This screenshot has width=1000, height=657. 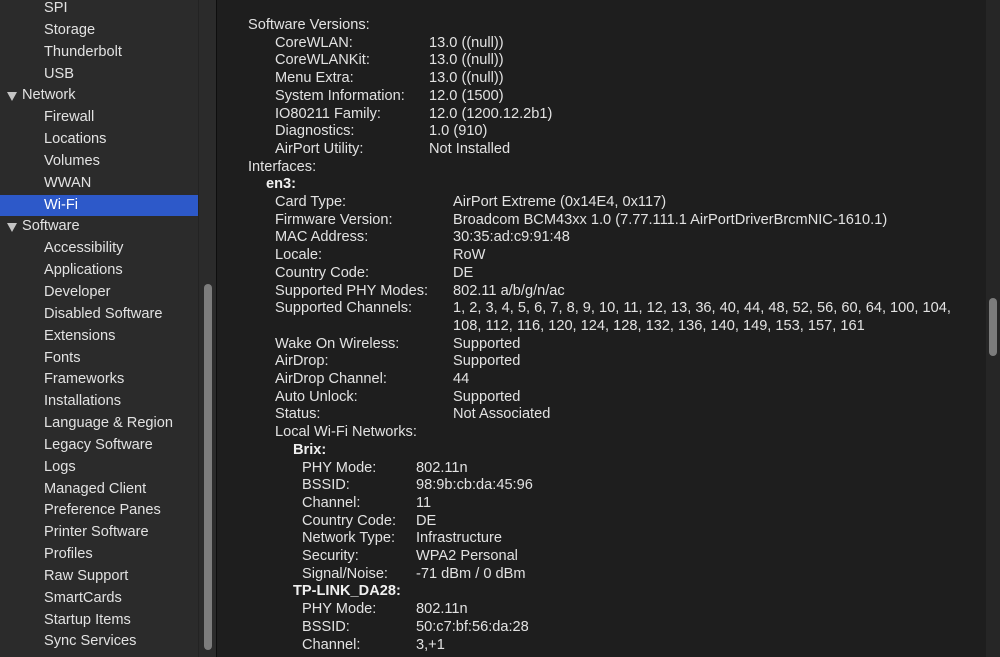 What do you see at coordinates (299, 255) in the screenshot?
I see `interface-row-label: Locale:` at bounding box center [299, 255].